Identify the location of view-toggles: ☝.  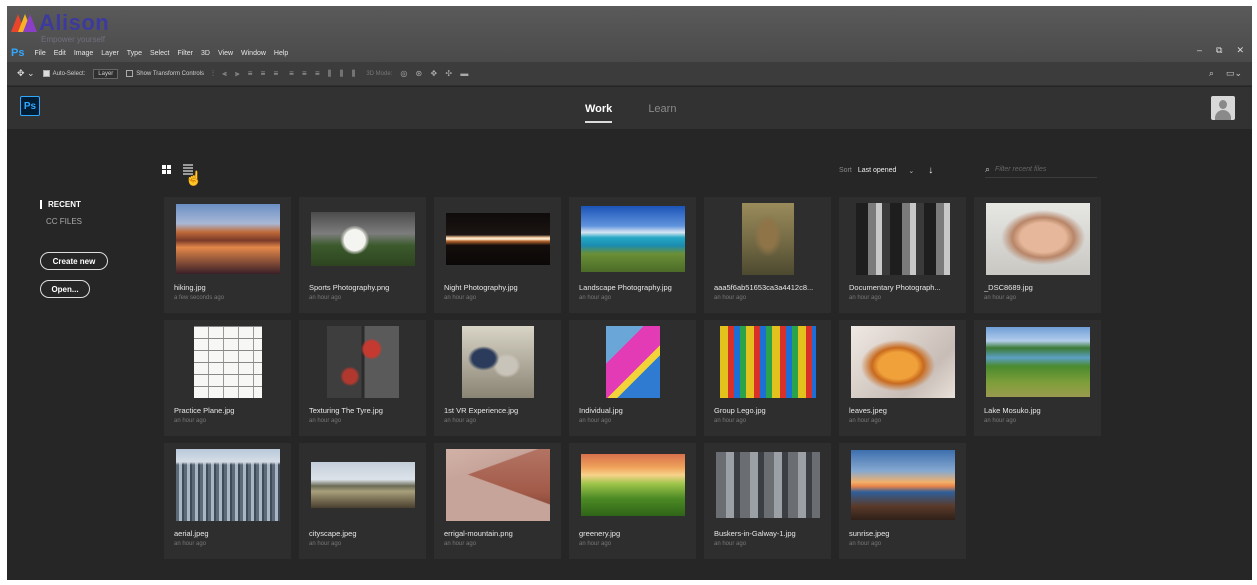
(182, 175).